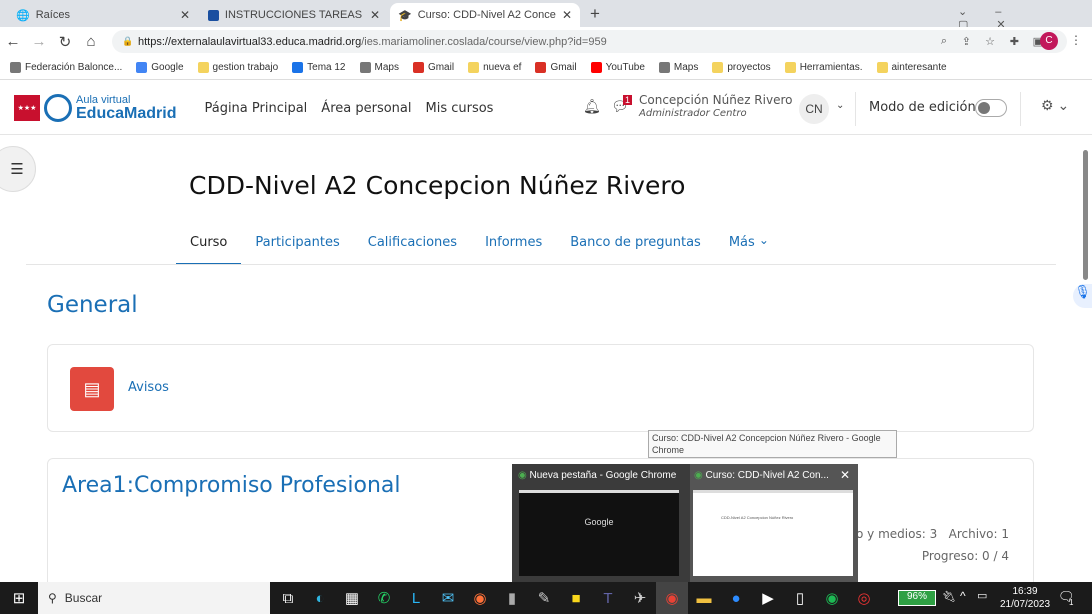 This screenshot has width=1092, height=614. Describe the element at coordinates (485, 15) in the screenshot. I see `tab-curso: 🎓Curso: CDD-Nivel A2 Concepcion✕` at that location.